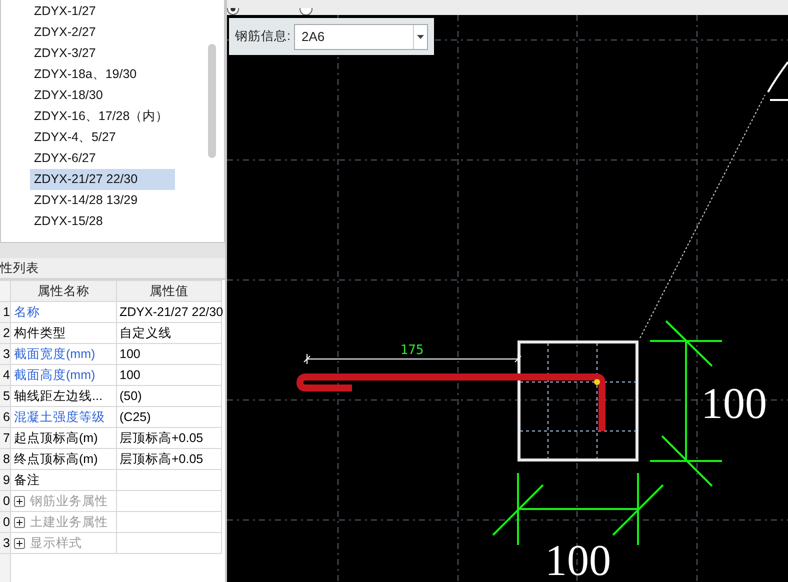 This screenshot has height=582, width=788. Describe the element at coordinates (102, 32) in the screenshot. I see `list-item: ZDYX-2/27` at that location.